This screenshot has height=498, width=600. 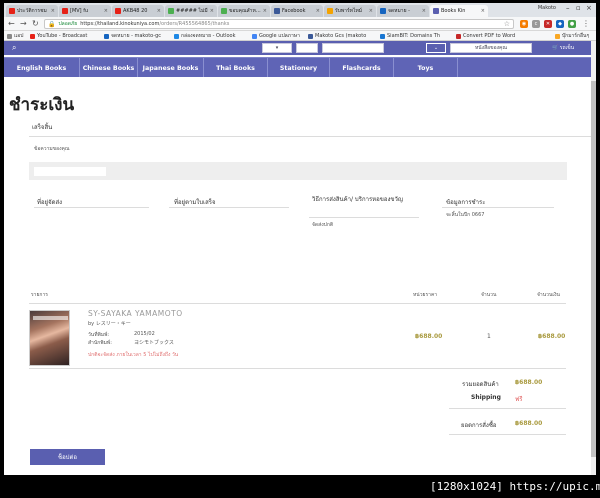 I want to click on css-icon: c, so click(x=536, y=24).